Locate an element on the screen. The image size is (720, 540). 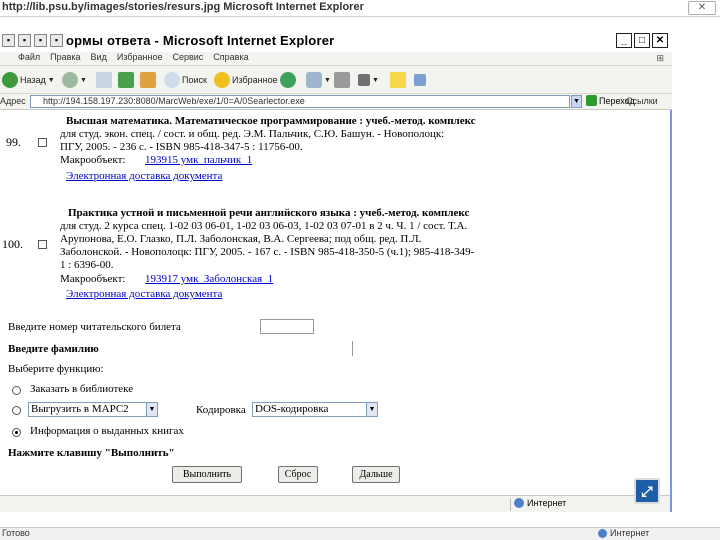
media-icon is located at coordinates (288, 80).